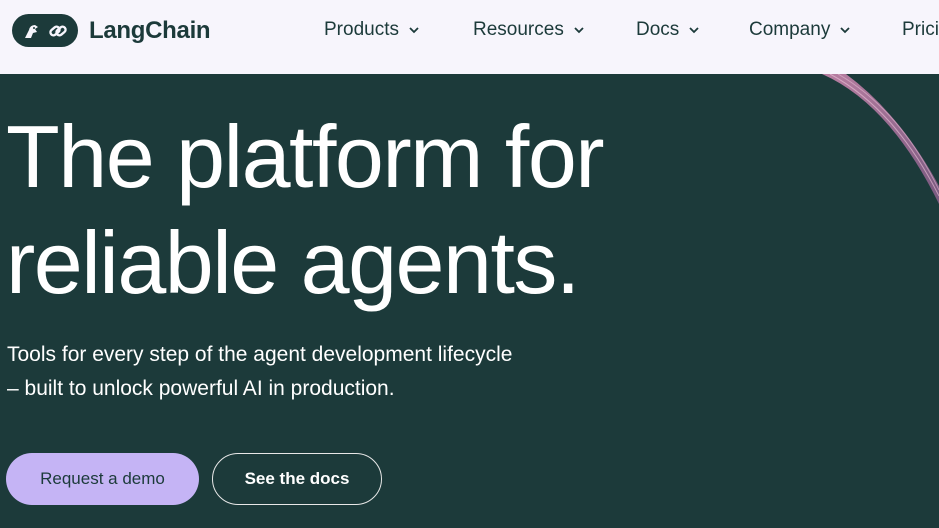 This screenshot has height=528, width=939. I want to click on logo: LangChain, so click(111, 30).